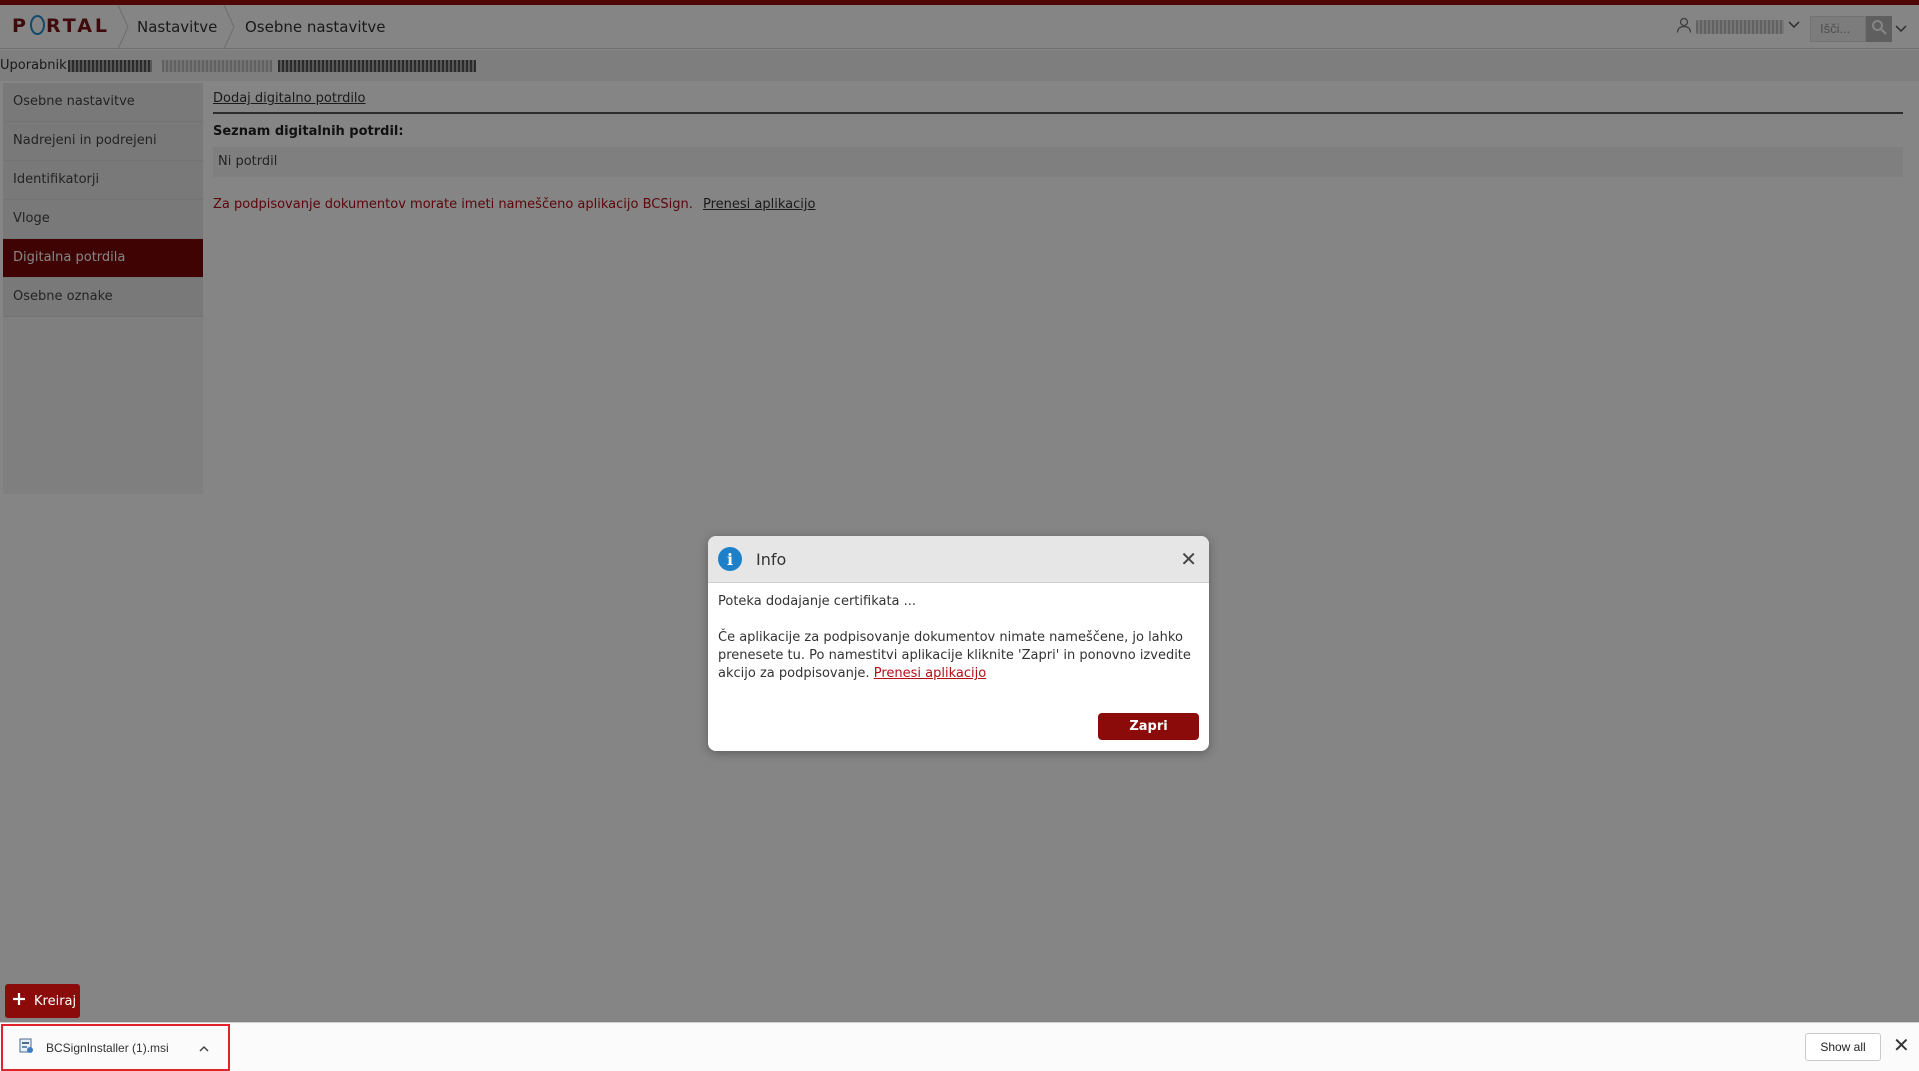 The height and width of the screenshot is (1071, 1919). What do you see at coordinates (55, 1001) in the screenshot?
I see `create-button-label: Kreiraj` at bounding box center [55, 1001].